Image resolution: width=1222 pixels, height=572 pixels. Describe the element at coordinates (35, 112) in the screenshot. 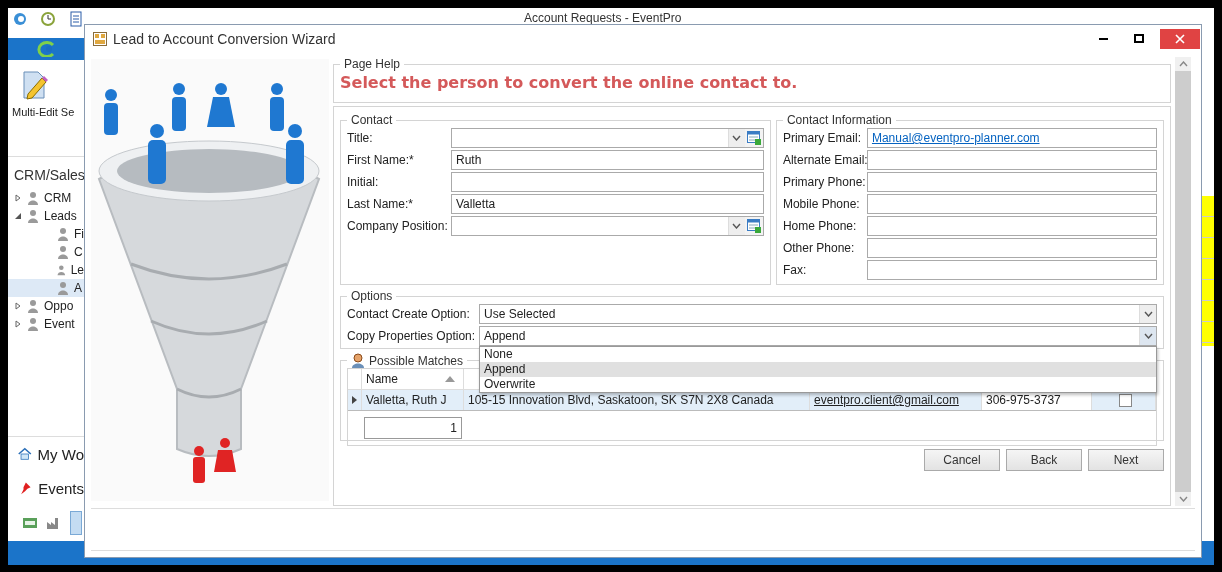

I see `ribbon-button: Multi-Edit` at that location.